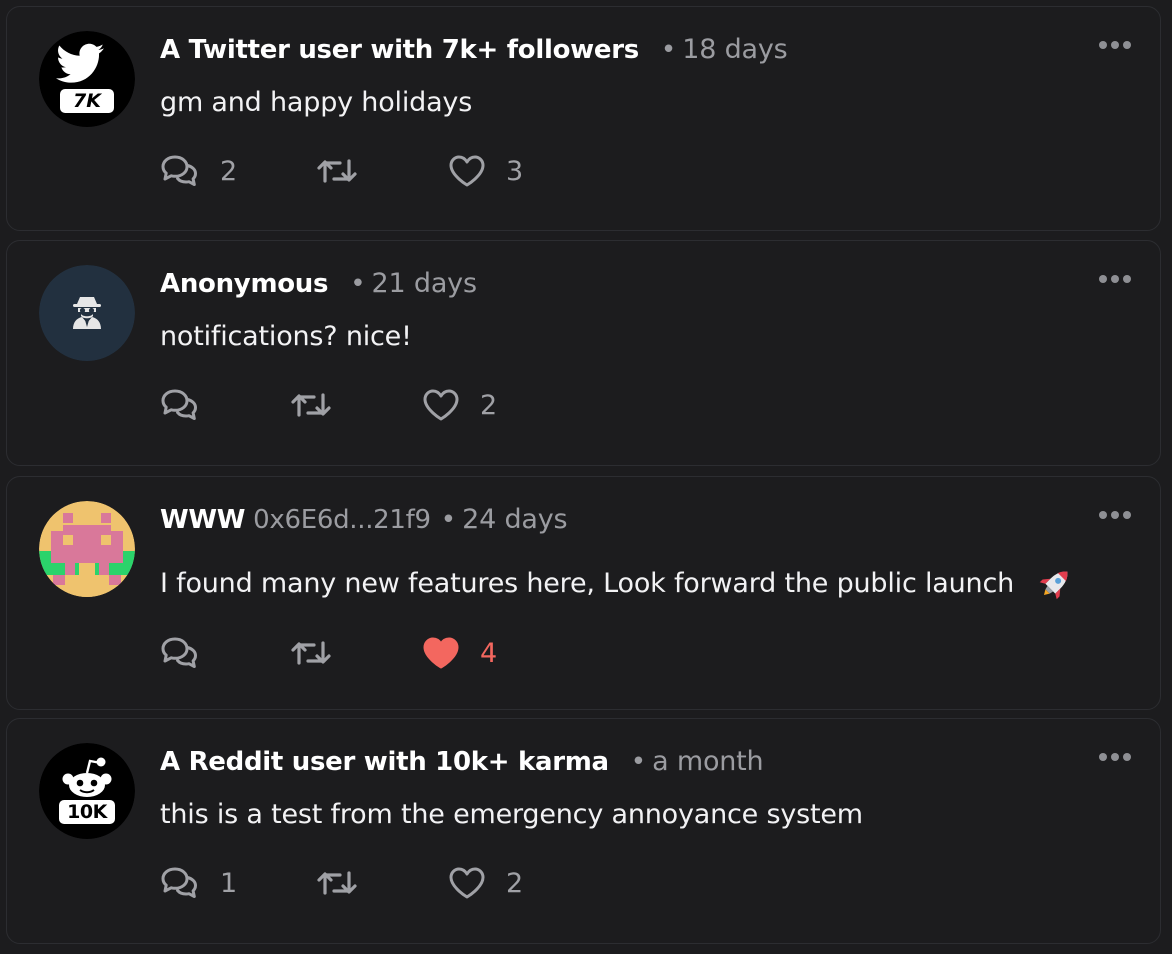 The image size is (1172, 954). Describe the element at coordinates (459, 653) in the screenshot. I see `like-button: 4` at that location.